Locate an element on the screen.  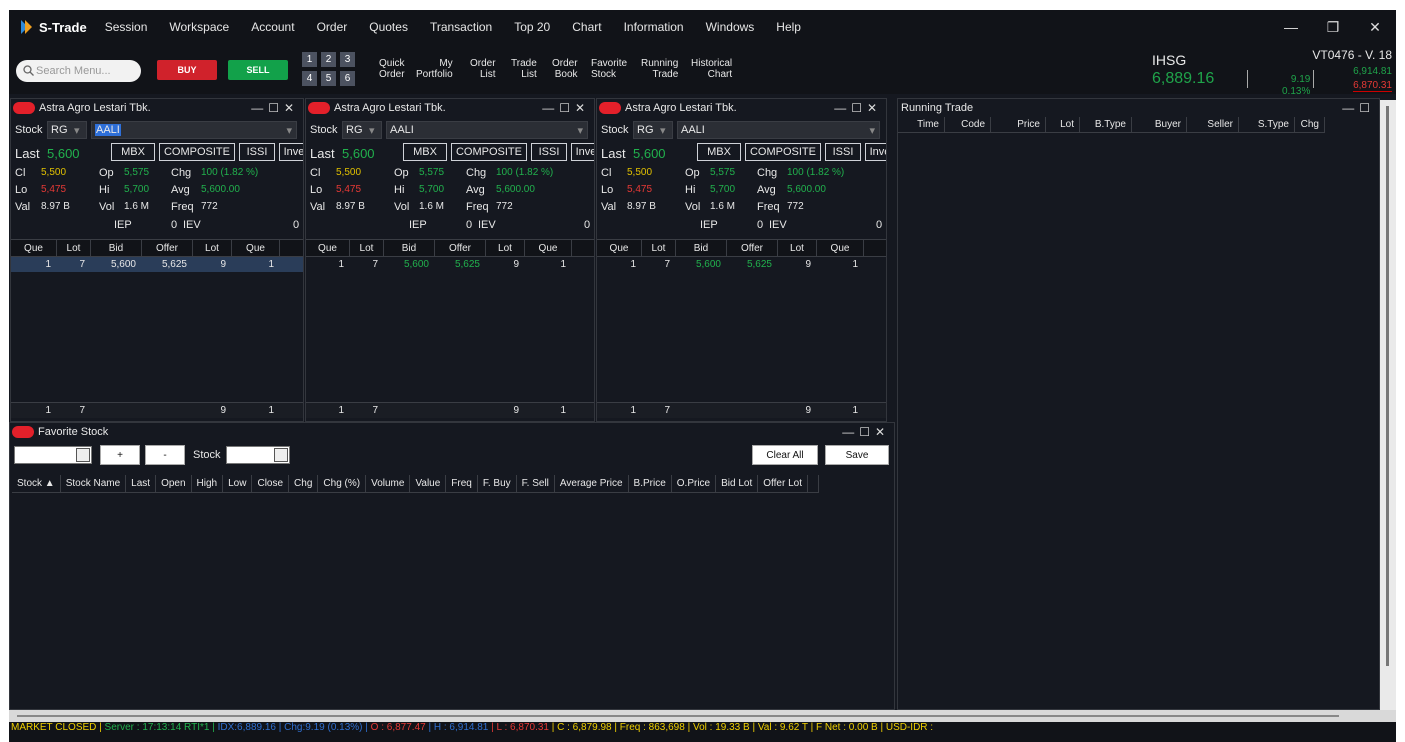
menu-help: Help is located at coordinates (788, 27).